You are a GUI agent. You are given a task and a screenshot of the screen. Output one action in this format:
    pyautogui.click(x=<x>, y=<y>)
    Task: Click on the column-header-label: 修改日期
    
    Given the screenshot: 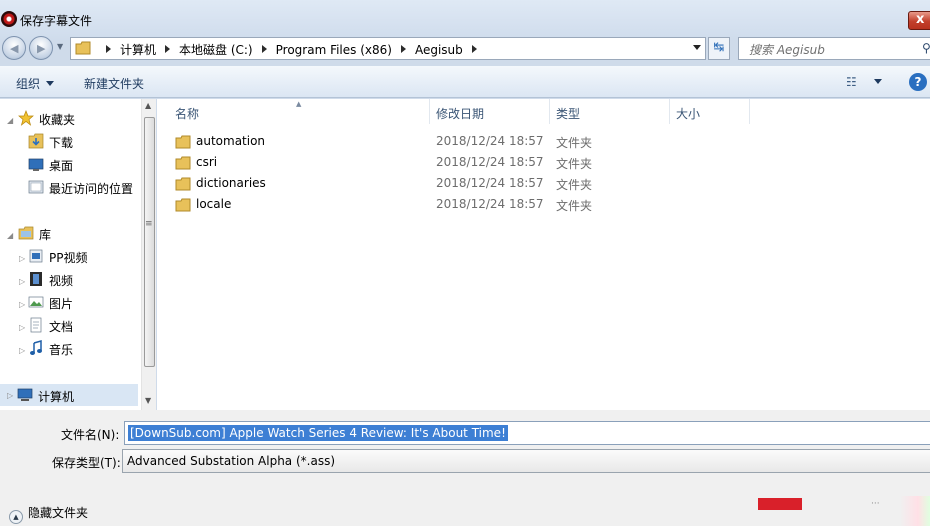 What is the action you would take?
    pyautogui.click(x=460, y=114)
    